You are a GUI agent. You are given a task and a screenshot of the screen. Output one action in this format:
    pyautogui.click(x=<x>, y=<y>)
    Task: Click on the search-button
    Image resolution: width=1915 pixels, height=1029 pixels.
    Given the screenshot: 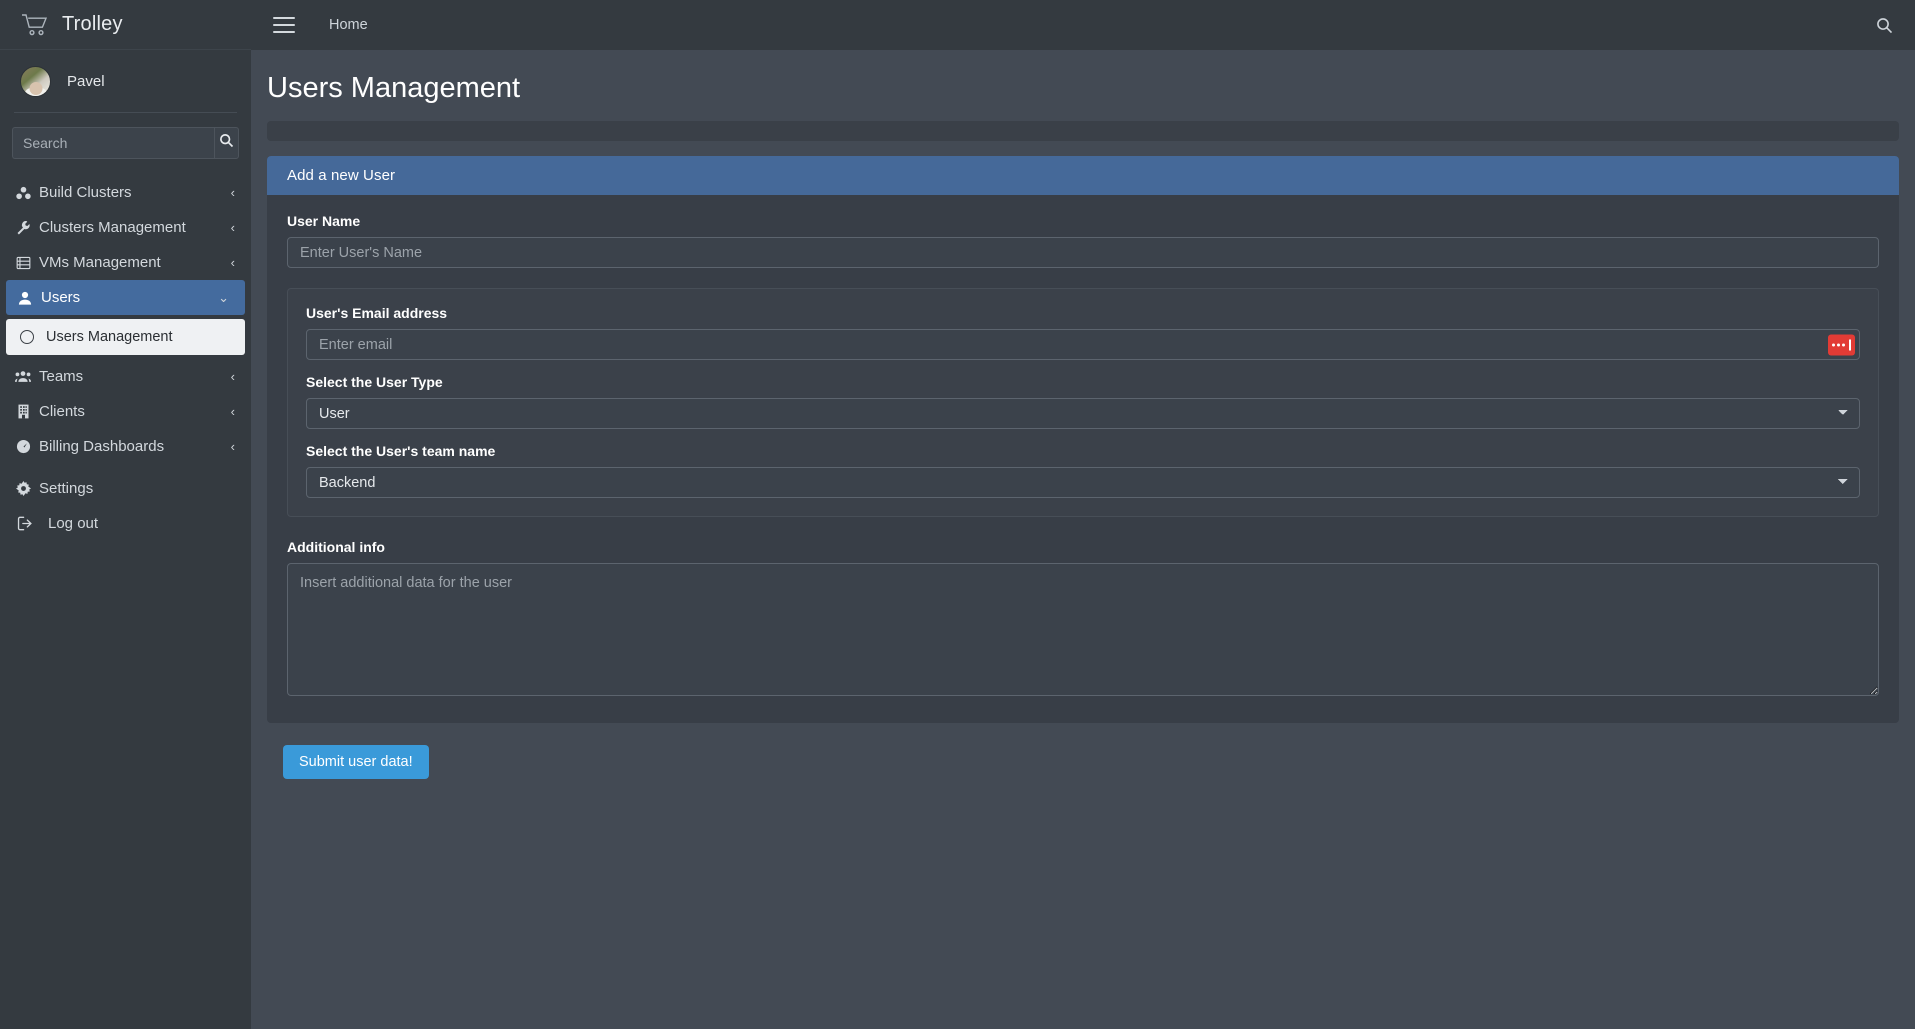 What is the action you would take?
    pyautogui.click(x=226, y=143)
    